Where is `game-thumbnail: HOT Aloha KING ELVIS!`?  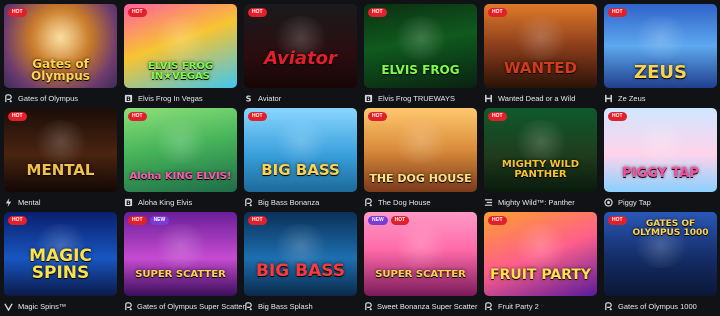
game-thumbnail: HOT Aloha KING ELVIS! is located at coordinates (180, 150).